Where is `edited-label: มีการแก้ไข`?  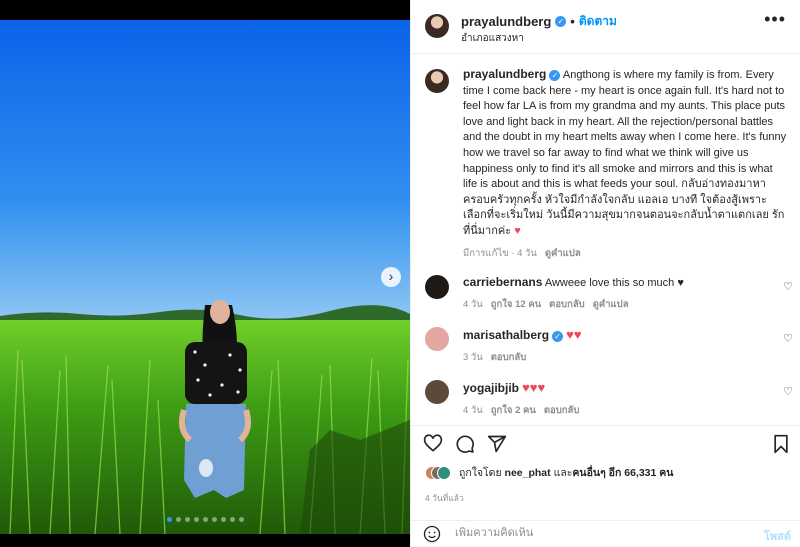
edited-label: มีการแก้ไข is located at coordinates (486, 253).